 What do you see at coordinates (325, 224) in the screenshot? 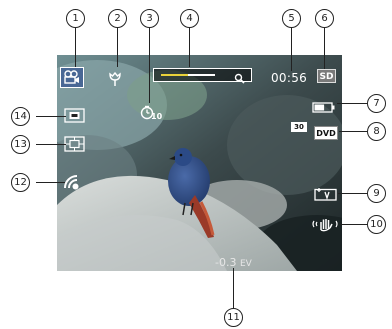
I see `hand-shake-icon` at bounding box center [325, 224].